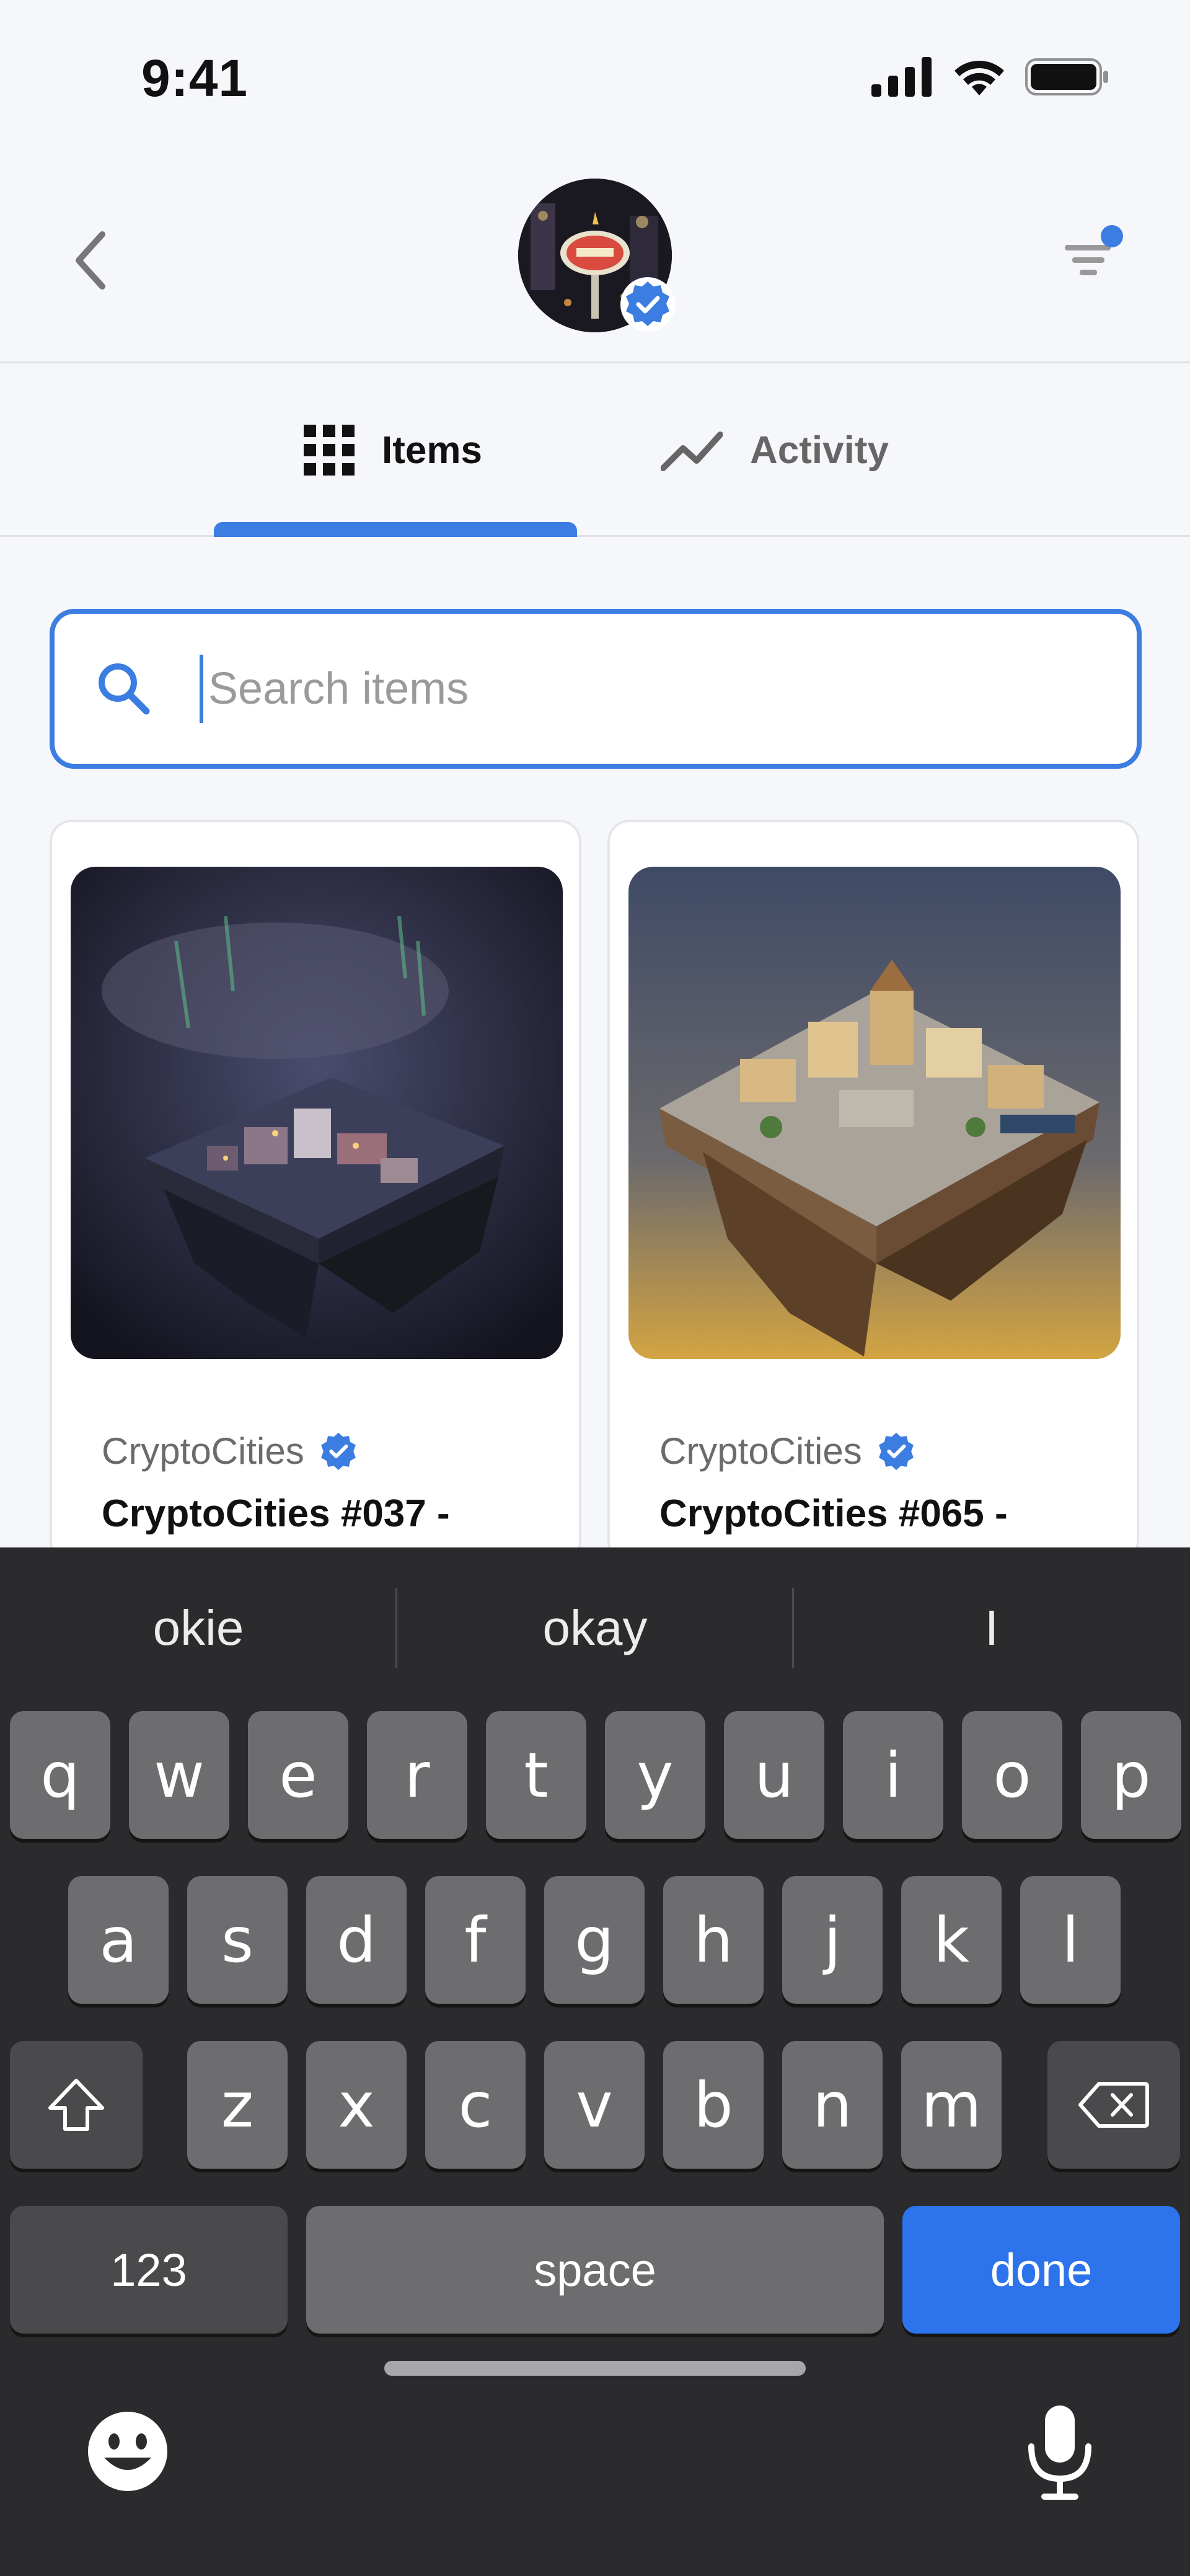 This screenshot has height=2576, width=1190. Describe the element at coordinates (595, 2368) in the screenshot. I see `home-indicator` at that location.